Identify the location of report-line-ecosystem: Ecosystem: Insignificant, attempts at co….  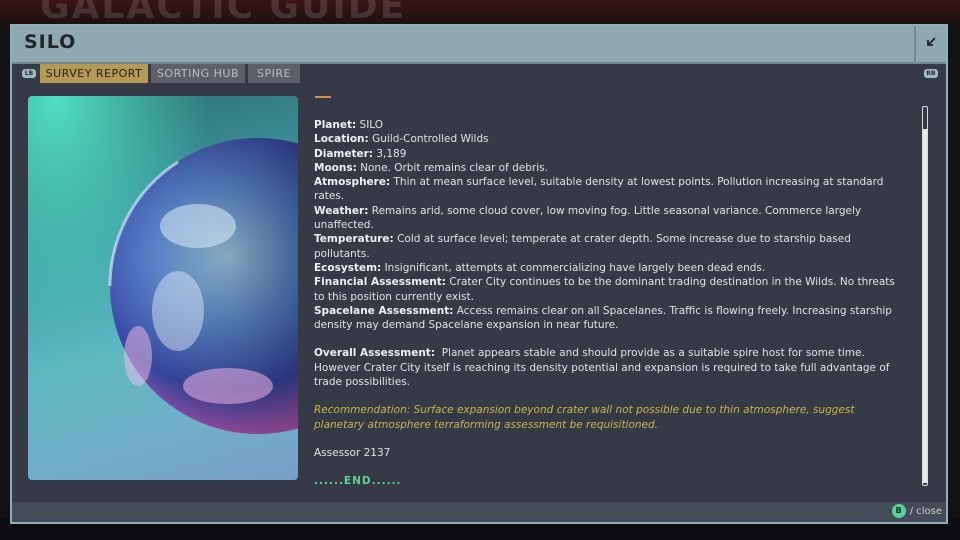
(540, 267).